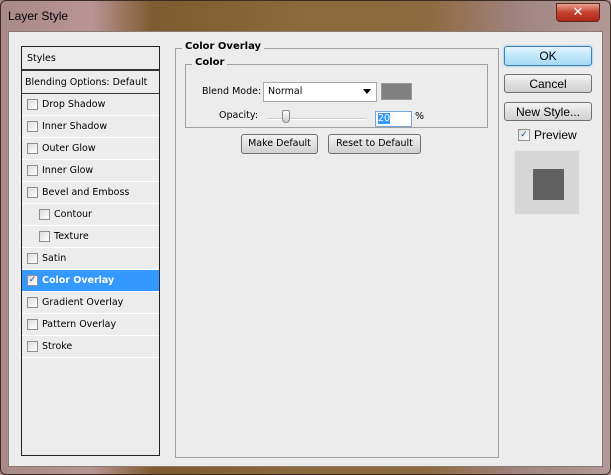 The image size is (611, 475). Describe the element at coordinates (74, 104) in the screenshot. I see `style-label: Drop Shadow` at that location.